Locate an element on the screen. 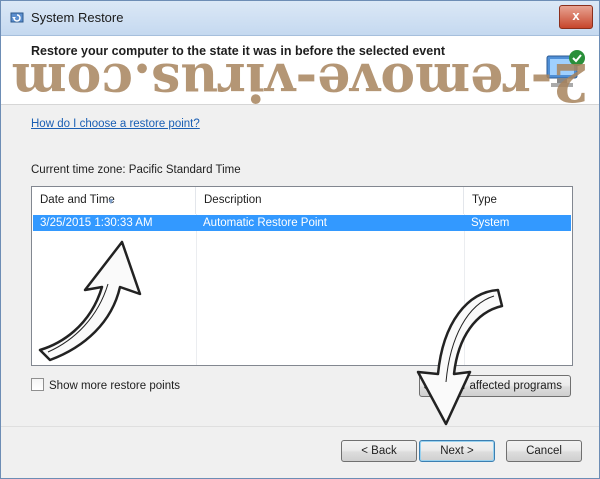  sort-arrow-icon: ▼ is located at coordinates (111, 201).